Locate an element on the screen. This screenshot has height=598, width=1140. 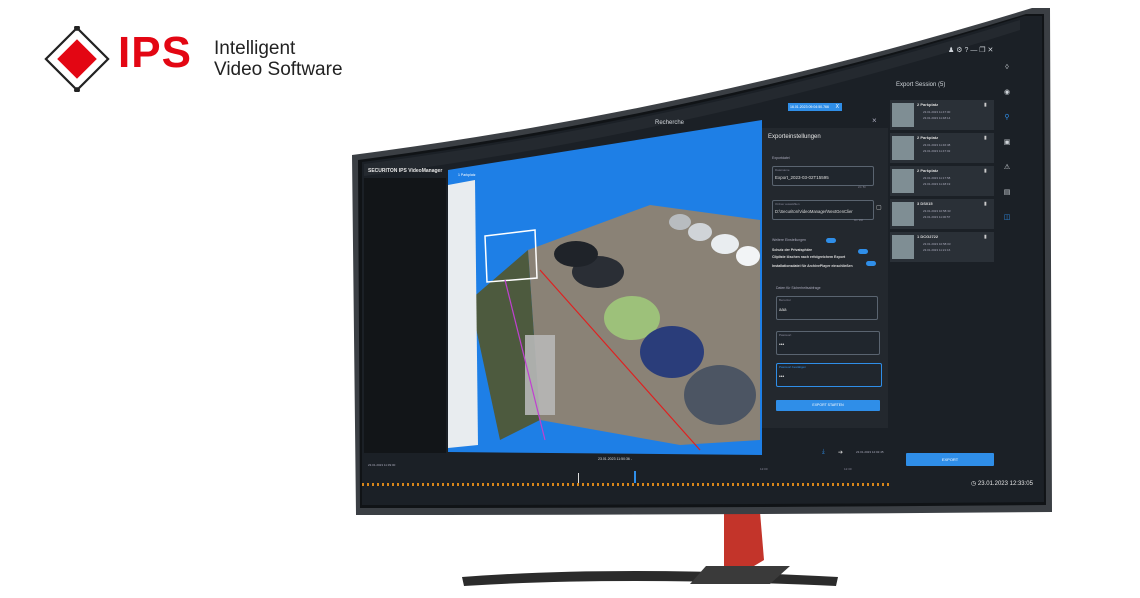
page-title: Recherche is located at coordinates (670, 123).